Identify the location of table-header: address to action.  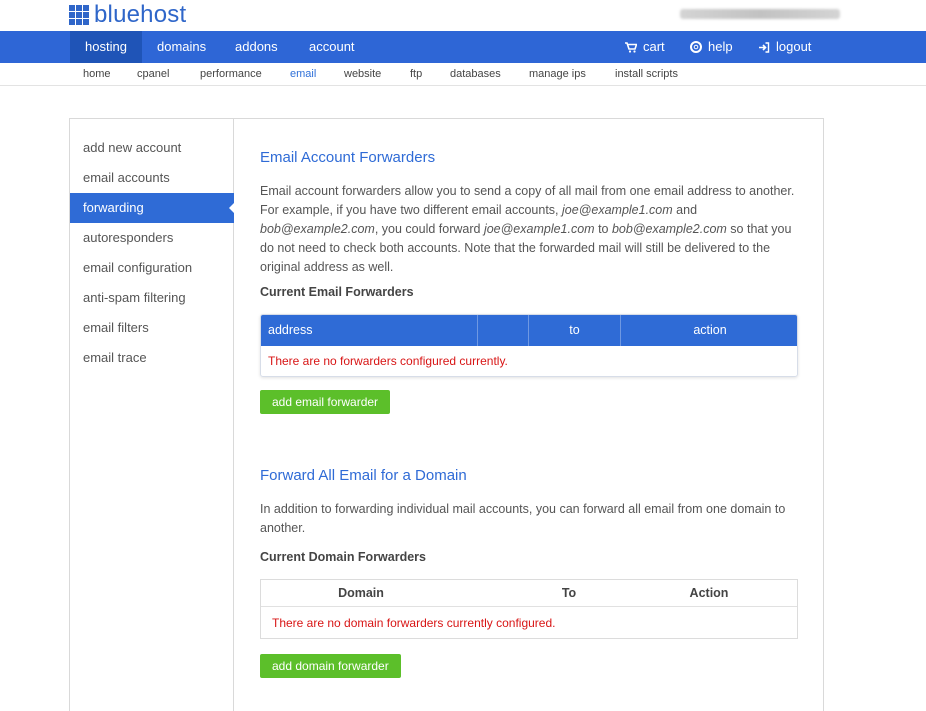
(529, 330).